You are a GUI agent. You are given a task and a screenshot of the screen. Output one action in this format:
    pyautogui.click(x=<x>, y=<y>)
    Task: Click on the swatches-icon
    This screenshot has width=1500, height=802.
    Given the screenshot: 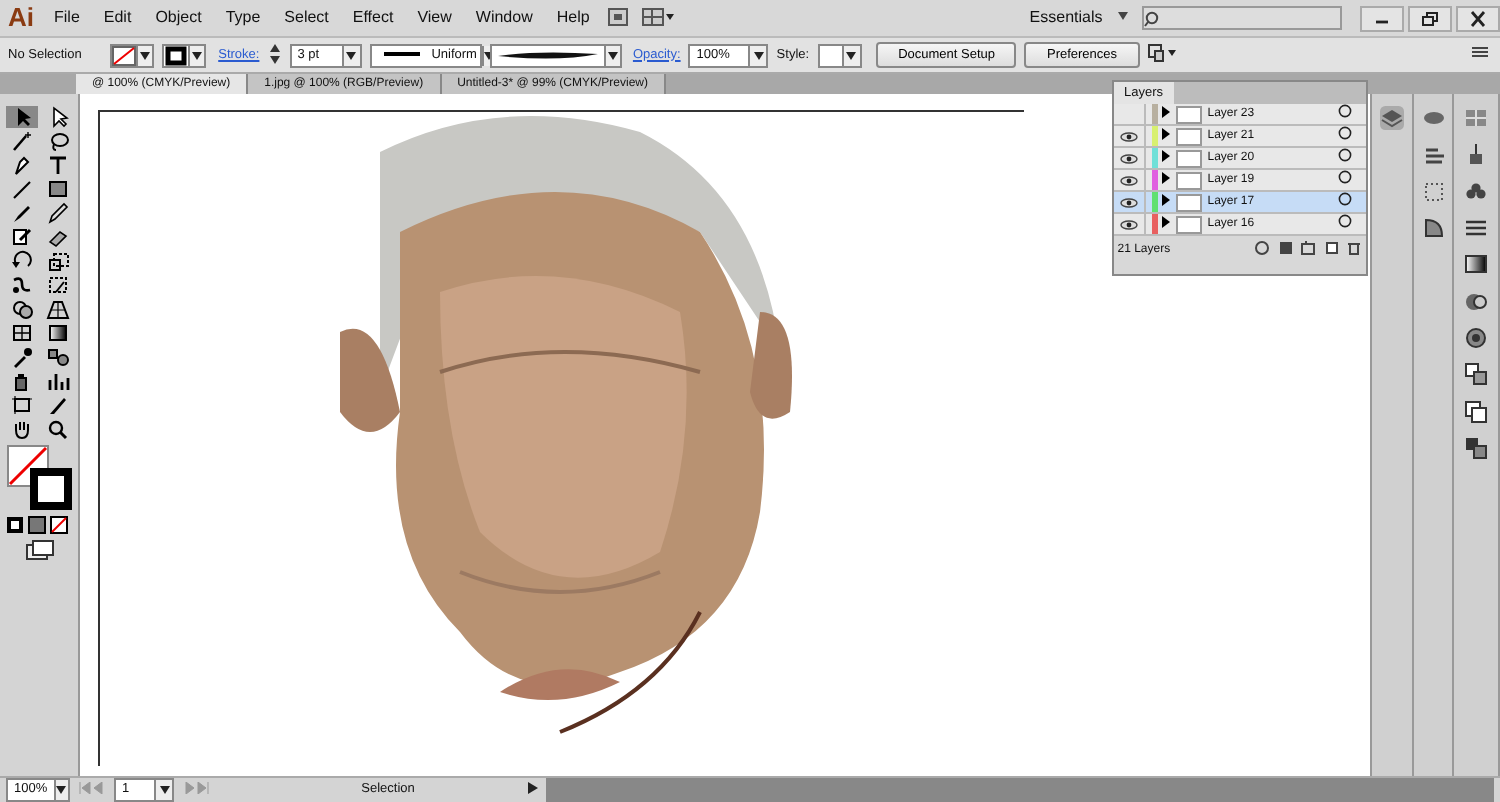 What is the action you would take?
    pyautogui.click(x=1476, y=118)
    